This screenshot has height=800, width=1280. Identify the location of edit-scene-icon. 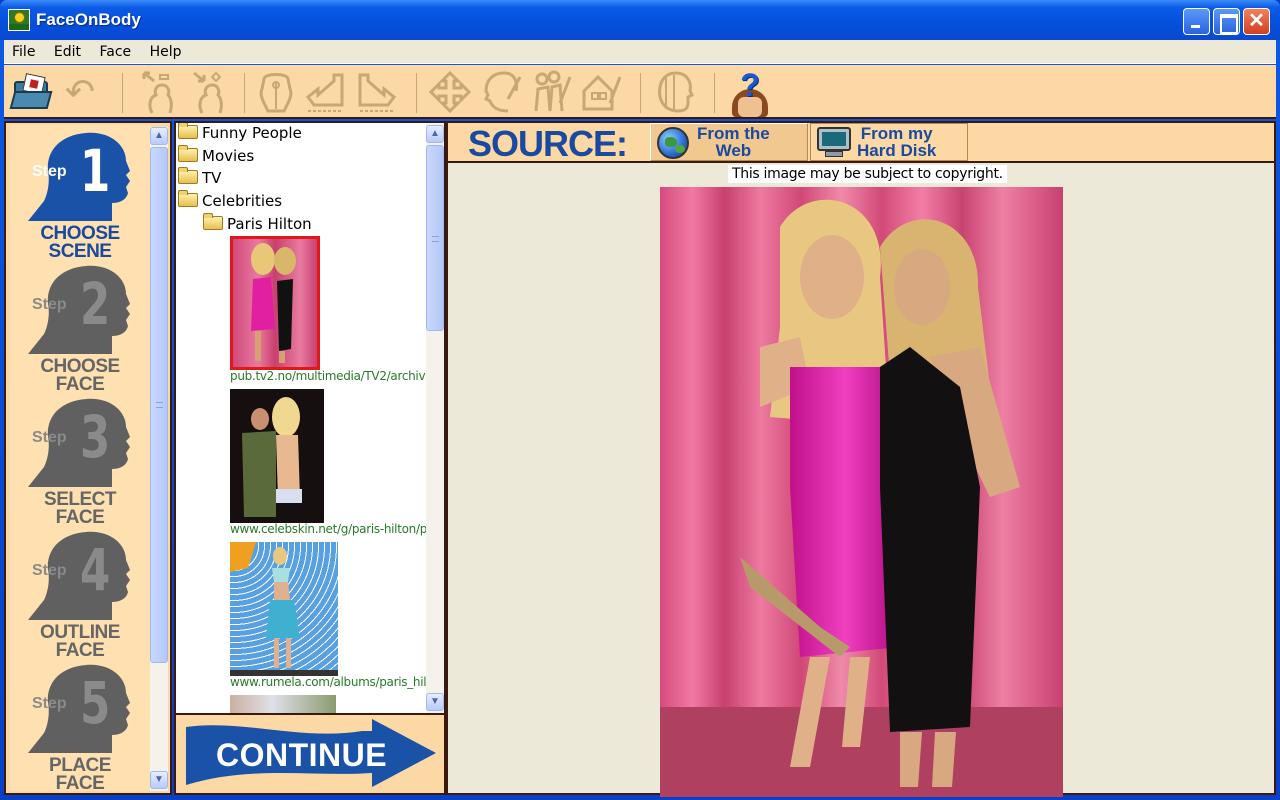
(600, 92).